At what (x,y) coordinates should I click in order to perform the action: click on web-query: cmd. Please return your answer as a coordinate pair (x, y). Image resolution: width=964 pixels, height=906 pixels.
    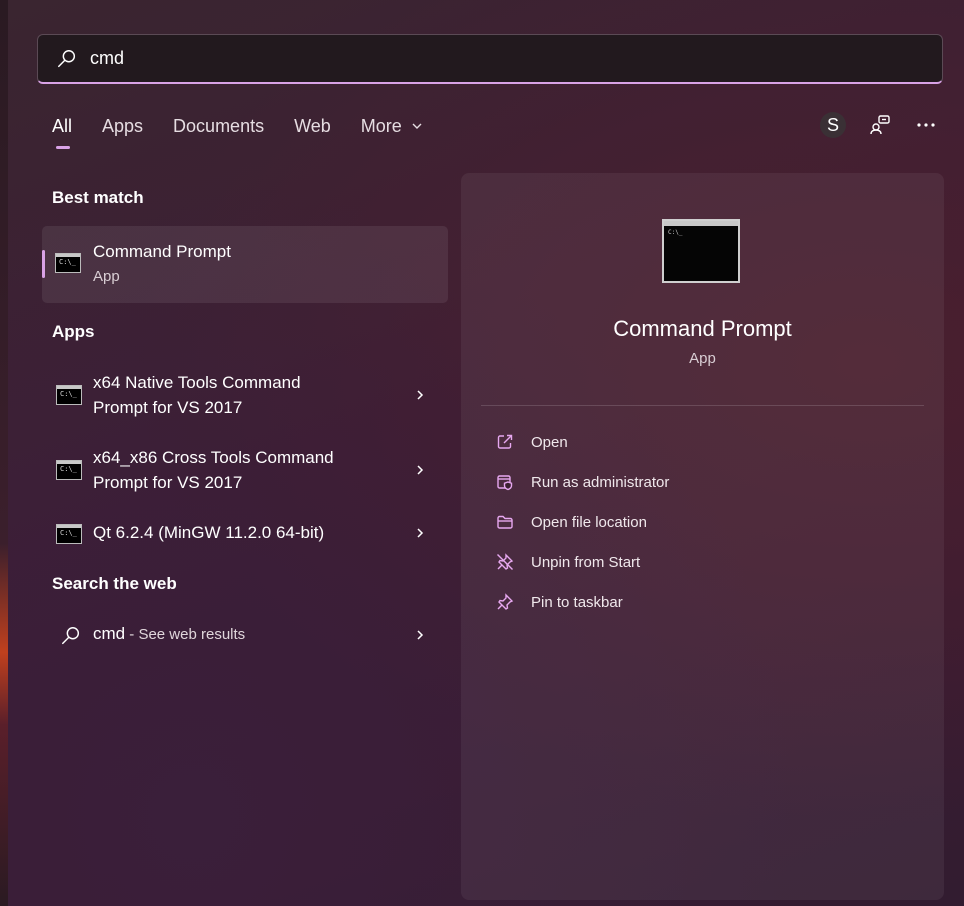
    Looking at the image, I should click on (109, 633).